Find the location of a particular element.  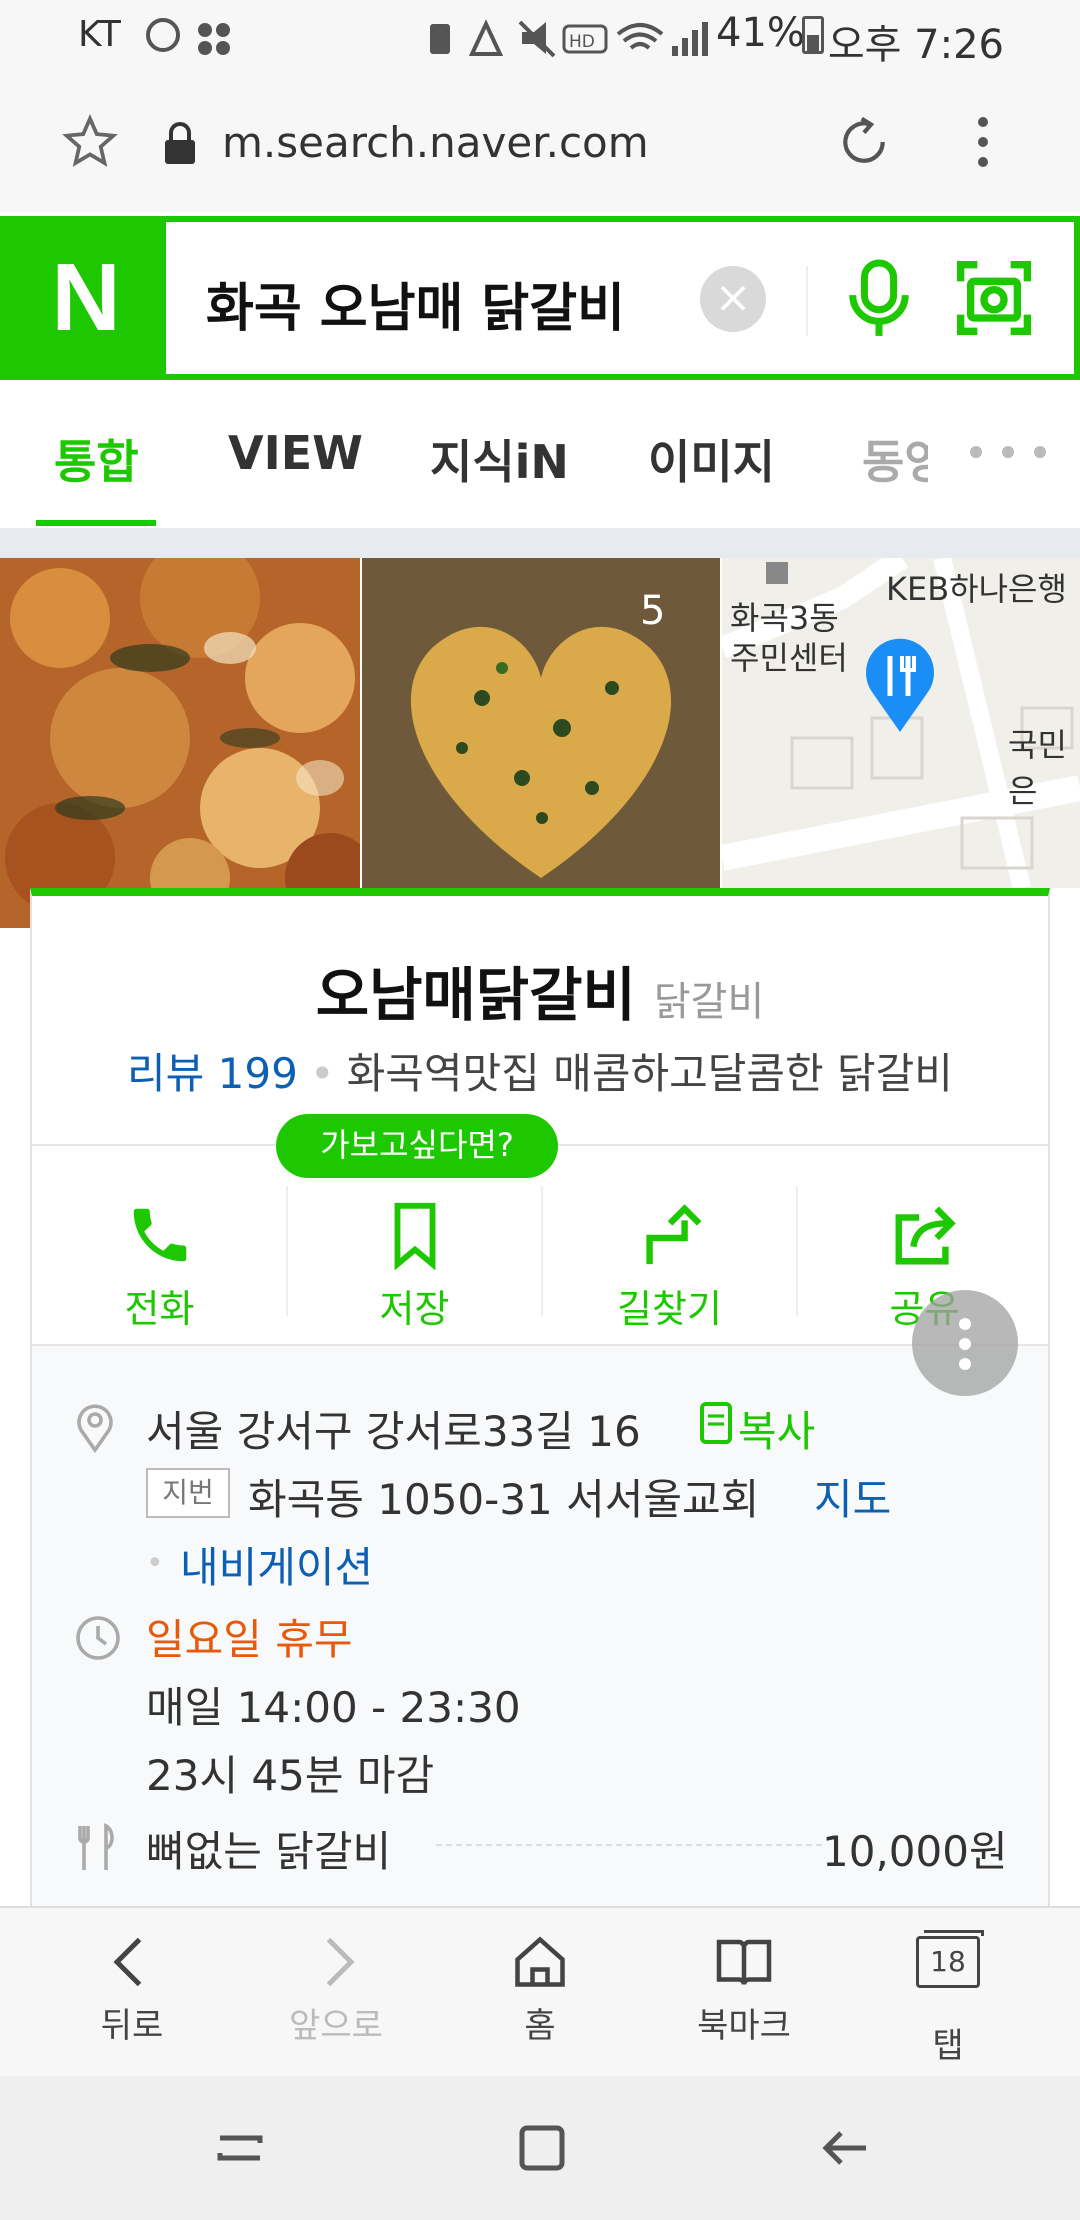

svg-text: HD is located at coordinates (582, 42).